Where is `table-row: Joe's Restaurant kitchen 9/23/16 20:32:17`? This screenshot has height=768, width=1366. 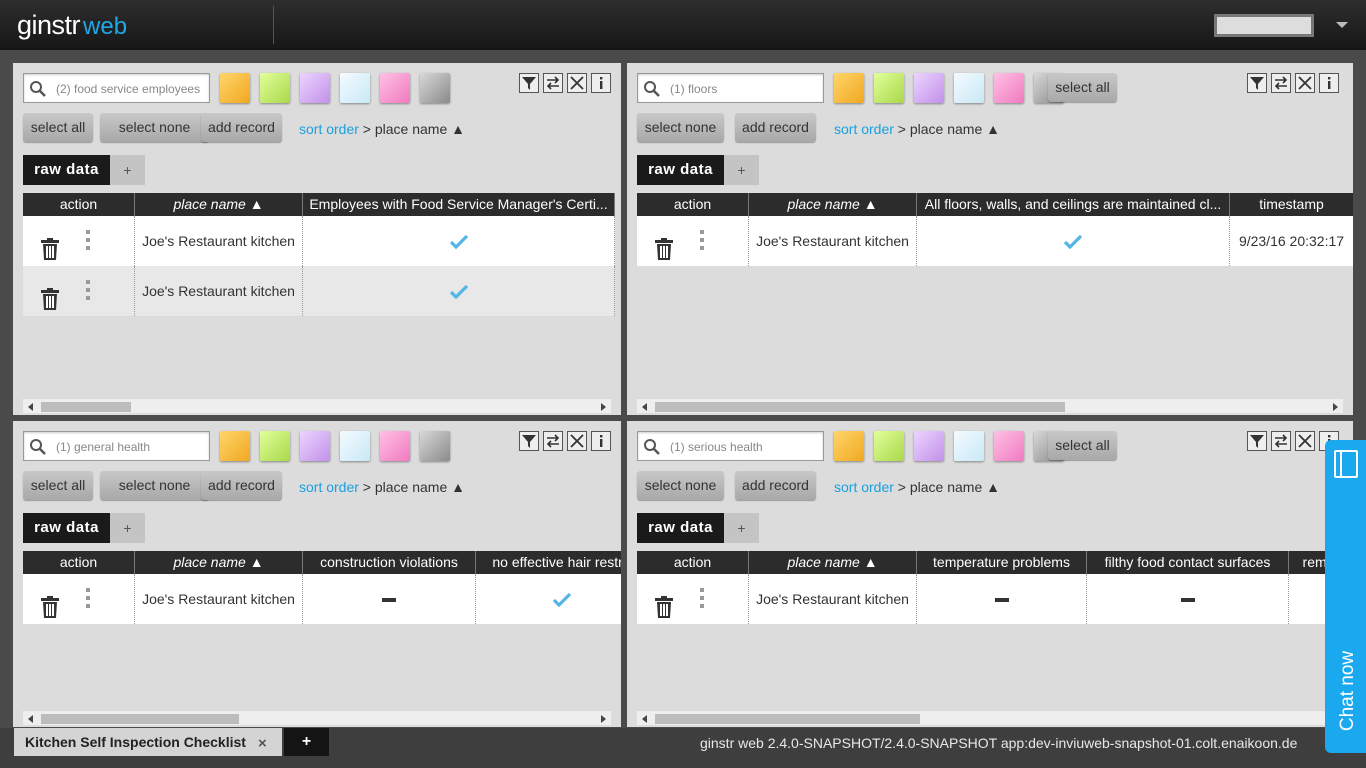
table-row: Joe's Restaurant kitchen 9/23/16 20:32:17 is located at coordinates (995, 241).